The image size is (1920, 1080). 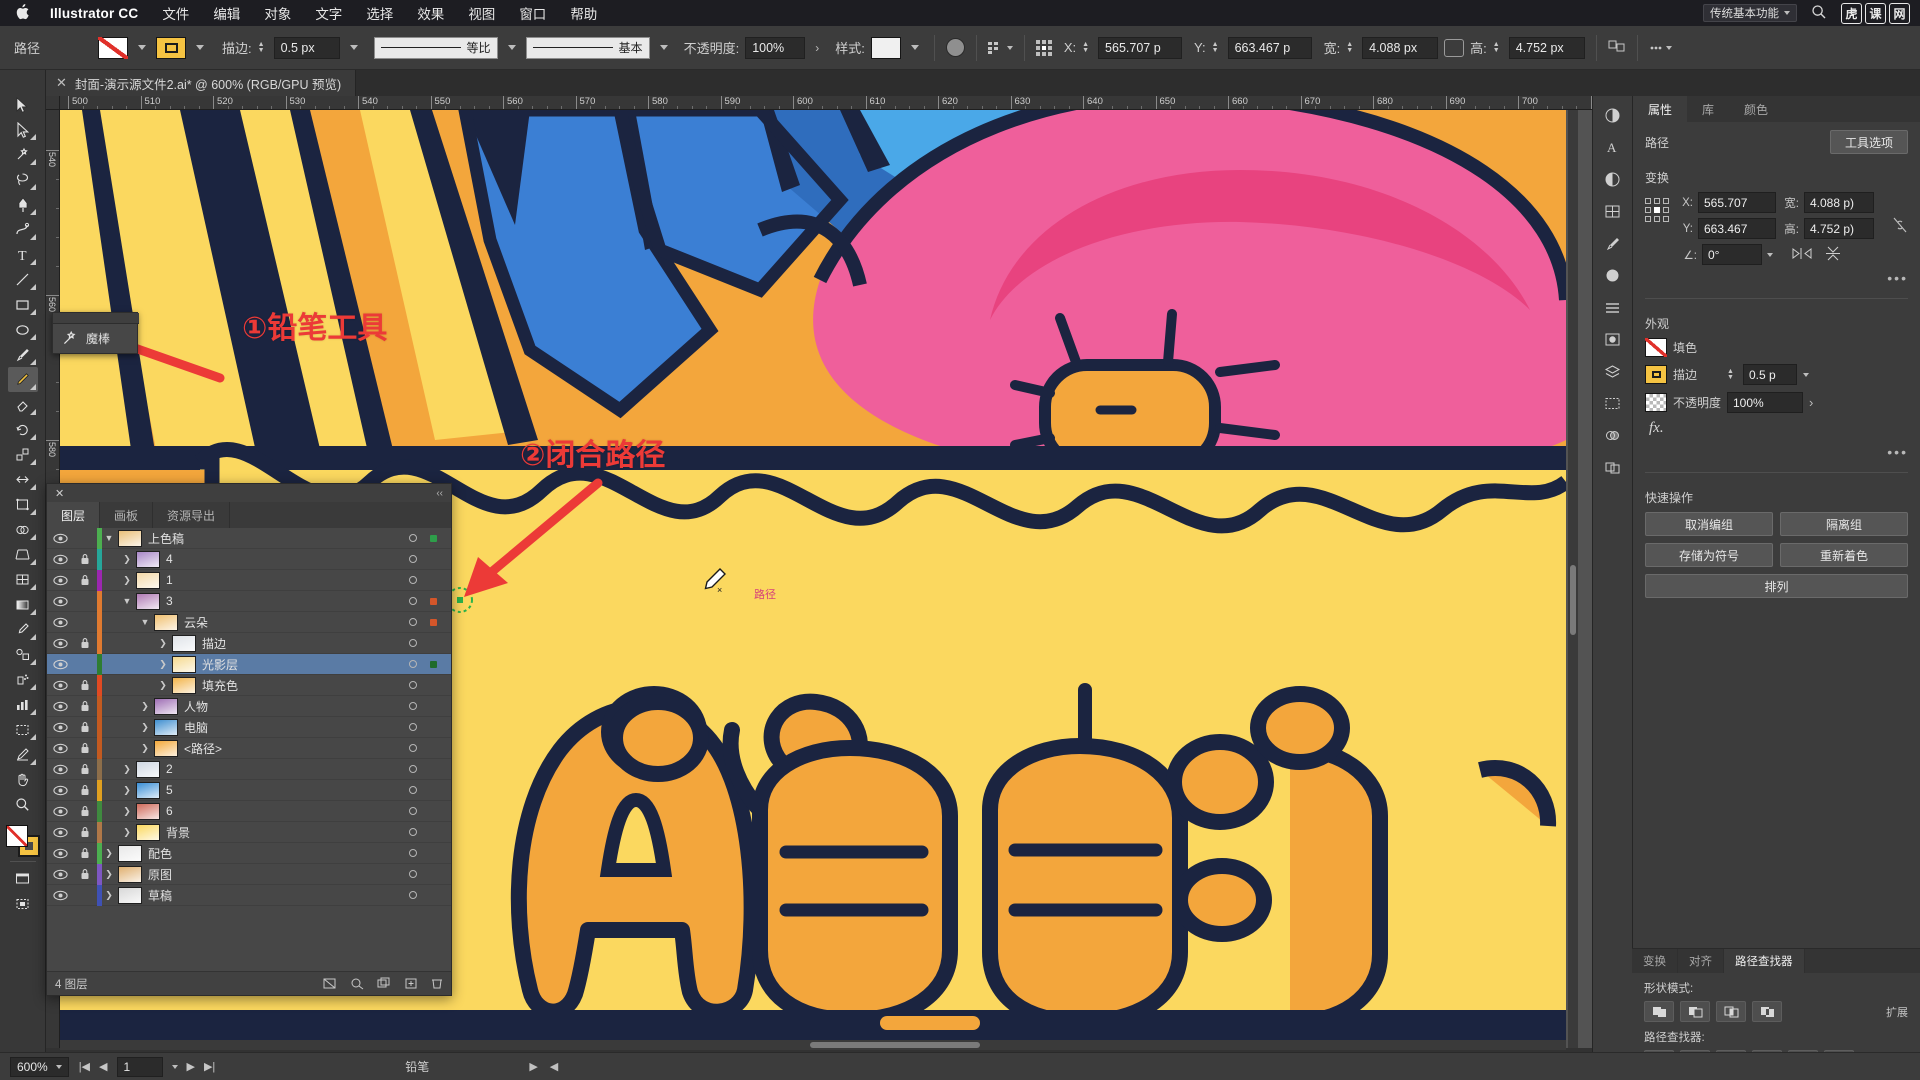 I want to click on opacity-field: 100%, so click(x=775, y=47).